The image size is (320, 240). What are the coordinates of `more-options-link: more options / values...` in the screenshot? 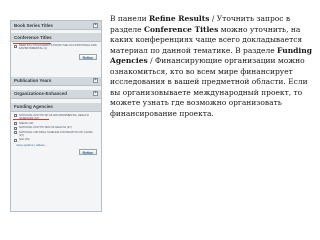 It's located at (57, 145).